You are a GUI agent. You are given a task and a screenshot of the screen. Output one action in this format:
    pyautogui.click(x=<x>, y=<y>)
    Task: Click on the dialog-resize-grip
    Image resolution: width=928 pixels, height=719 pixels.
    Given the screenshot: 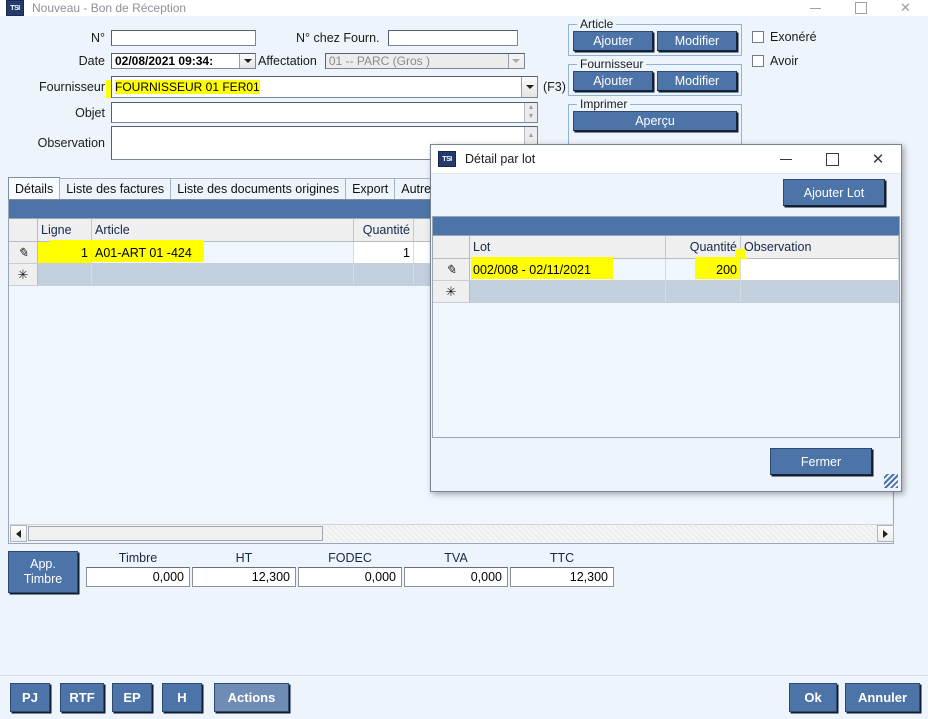 What is the action you would take?
    pyautogui.click(x=891, y=481)
    